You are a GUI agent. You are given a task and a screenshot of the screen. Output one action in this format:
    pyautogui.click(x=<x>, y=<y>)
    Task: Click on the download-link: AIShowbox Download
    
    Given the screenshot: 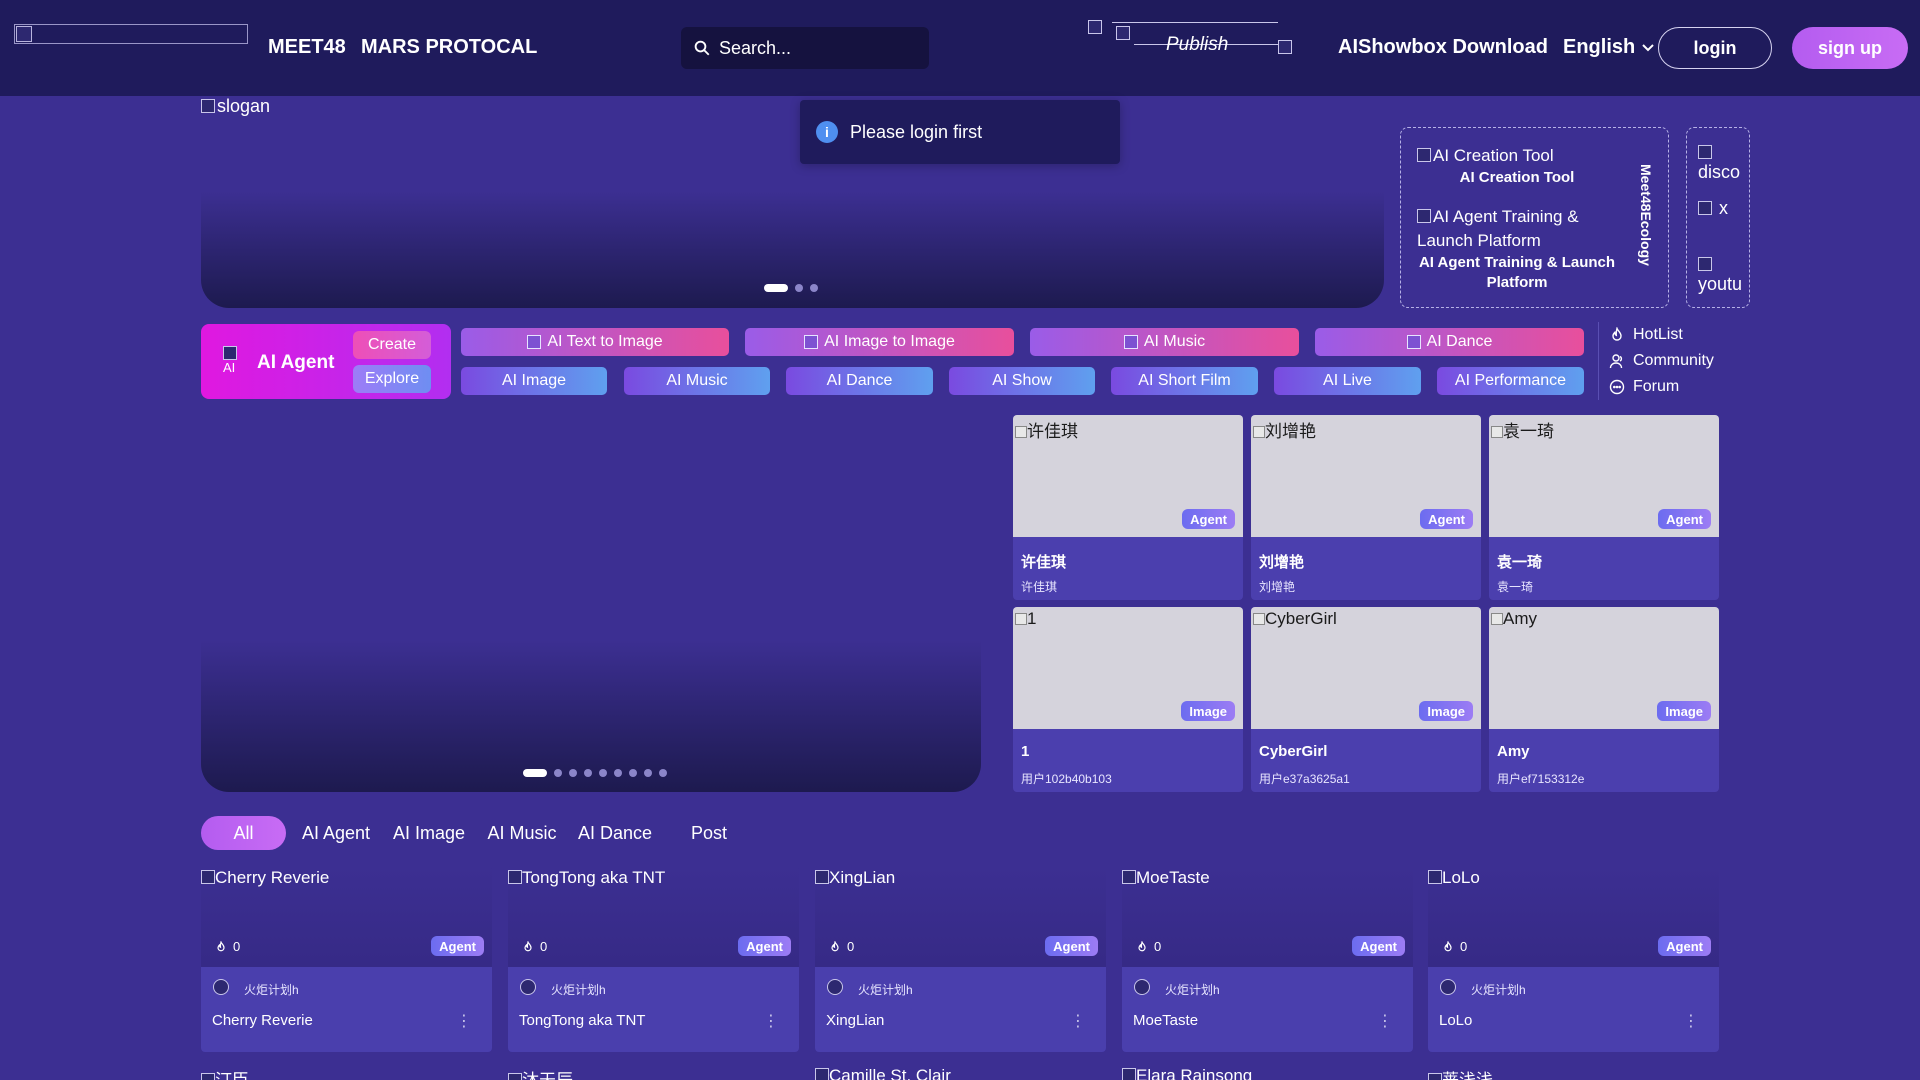 What is the action you would take?
    pyautogui.click(x=1443, y=47)
    